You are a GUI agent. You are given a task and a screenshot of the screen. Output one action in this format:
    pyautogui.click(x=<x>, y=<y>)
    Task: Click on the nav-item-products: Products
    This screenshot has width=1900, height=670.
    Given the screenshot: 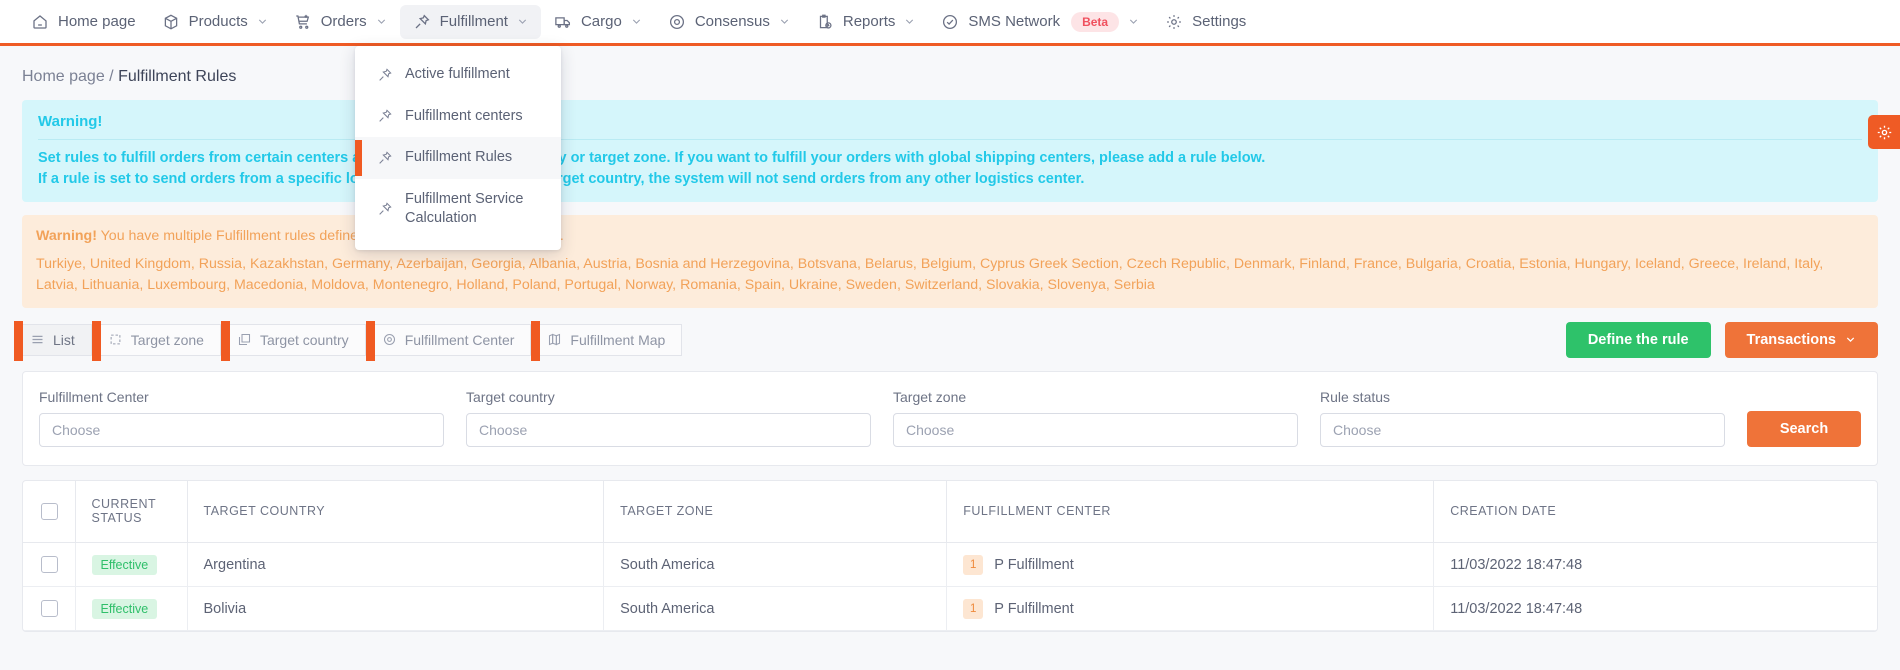 What is the action you would take?
    pyautogui.click(x=215, y=22)
    